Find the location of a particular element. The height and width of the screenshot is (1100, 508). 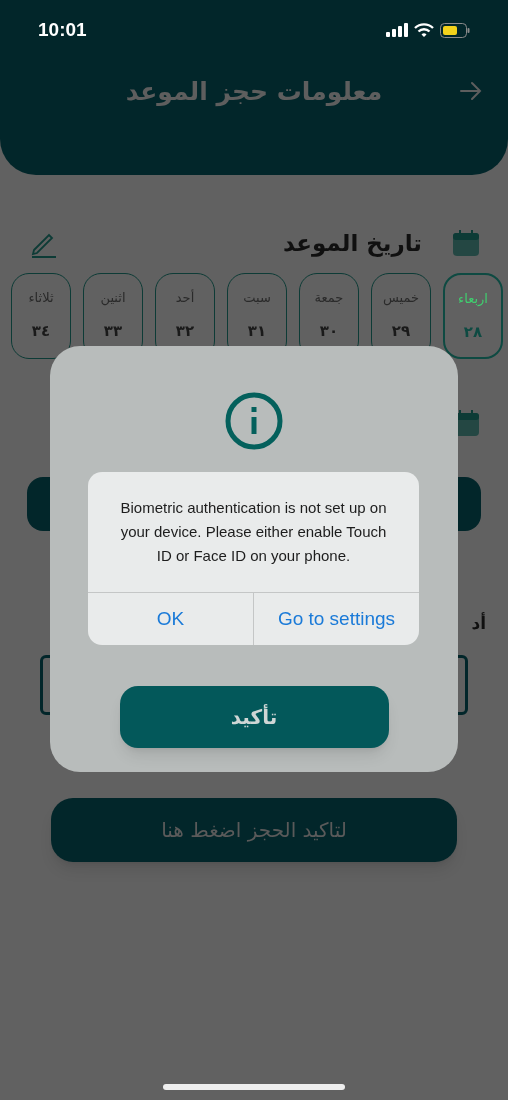

alert-message: Biometric authentication is not set up on your device. Please either enable Touch ID or Face ID on your phone. is located at coordinates (253, 532).